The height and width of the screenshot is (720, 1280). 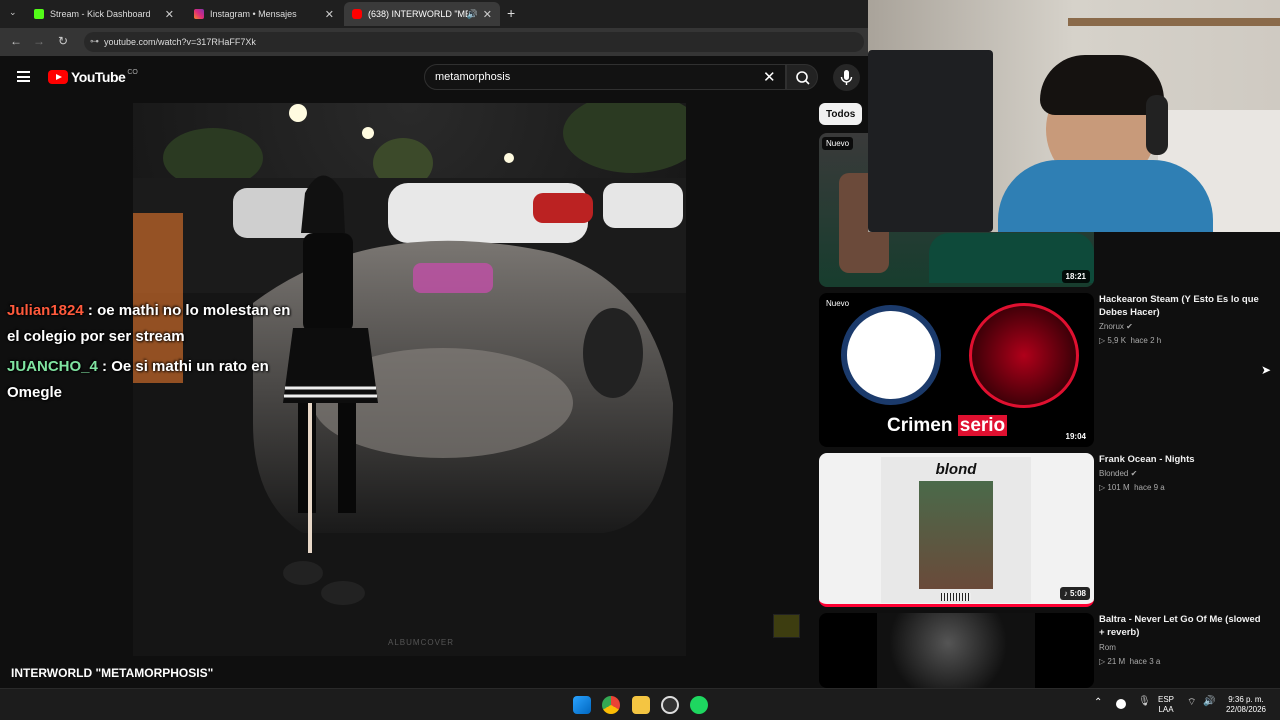 I want to click on voice-search-button, so click(x=846, y=77).